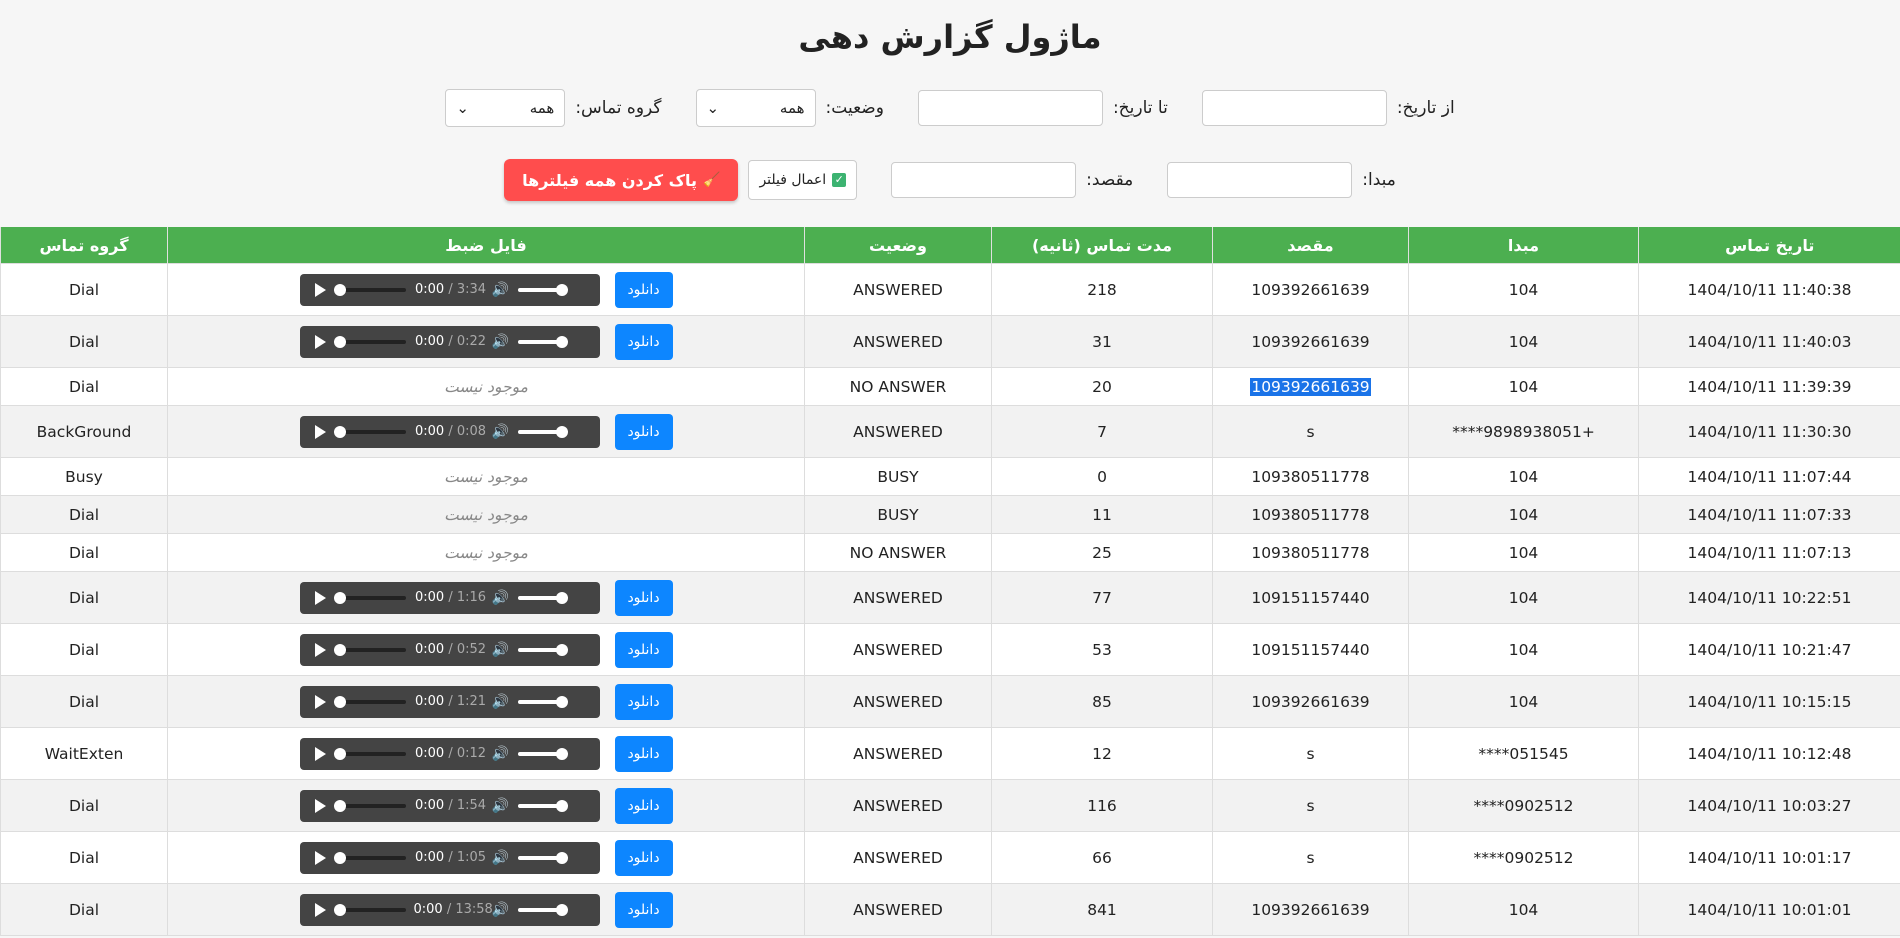 The image size is (1900, 938). What do you see at coordinates (542, 108) in the screenshot?
I see `group-select-value: همه` at bounding box center [542, 108].